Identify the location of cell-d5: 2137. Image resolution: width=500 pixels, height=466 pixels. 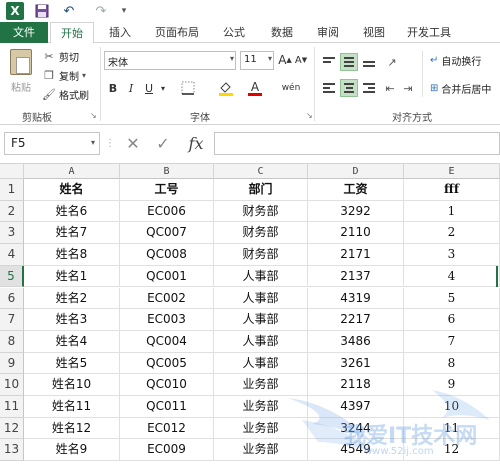
(356, 276).